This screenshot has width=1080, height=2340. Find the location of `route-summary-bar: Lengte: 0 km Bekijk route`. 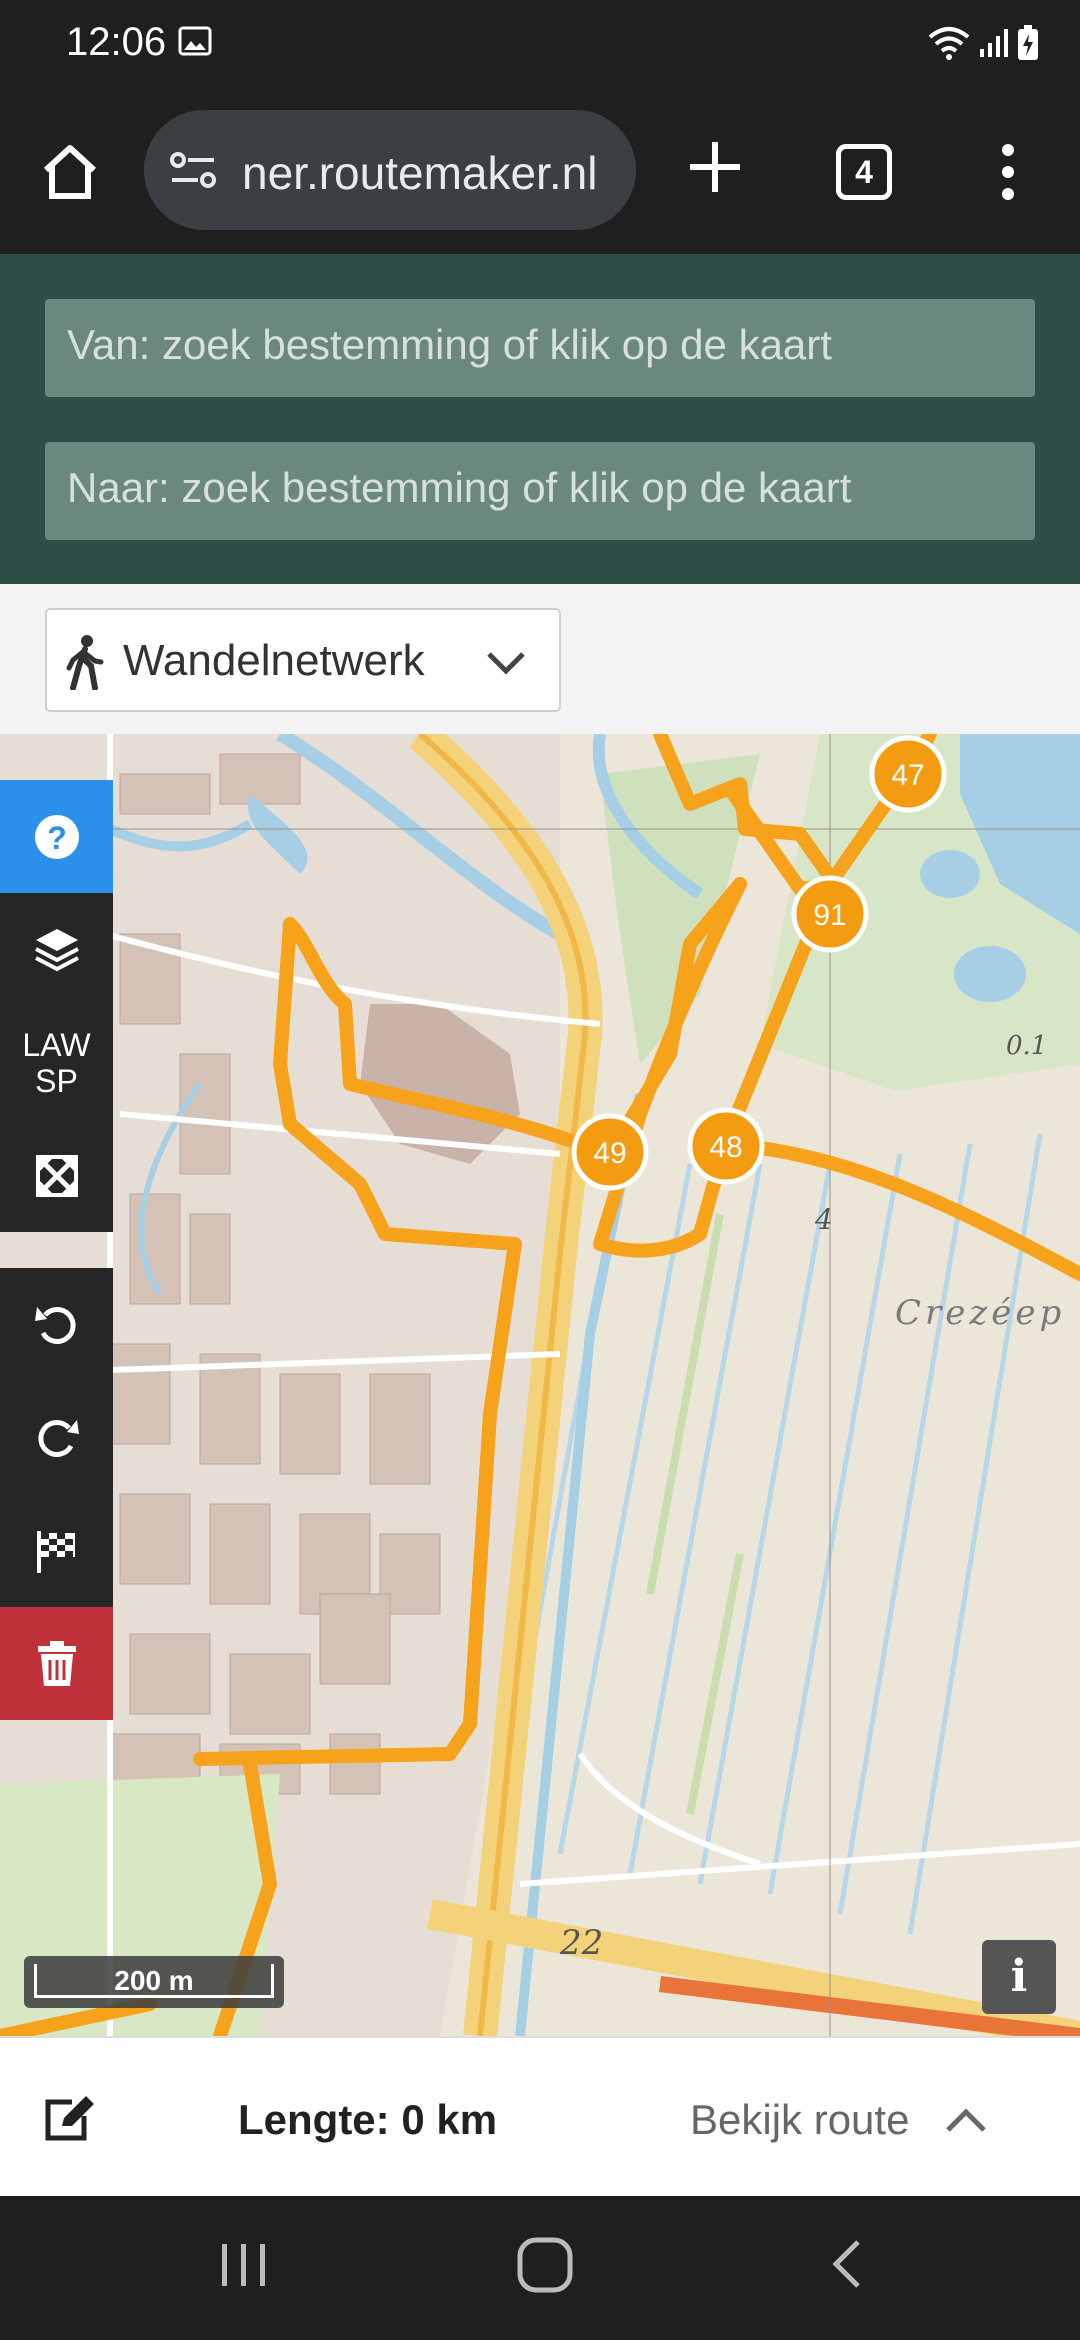

route-summary-bar: Lengte: 0 km Bekijk route is located at coordinates (540, 2116).